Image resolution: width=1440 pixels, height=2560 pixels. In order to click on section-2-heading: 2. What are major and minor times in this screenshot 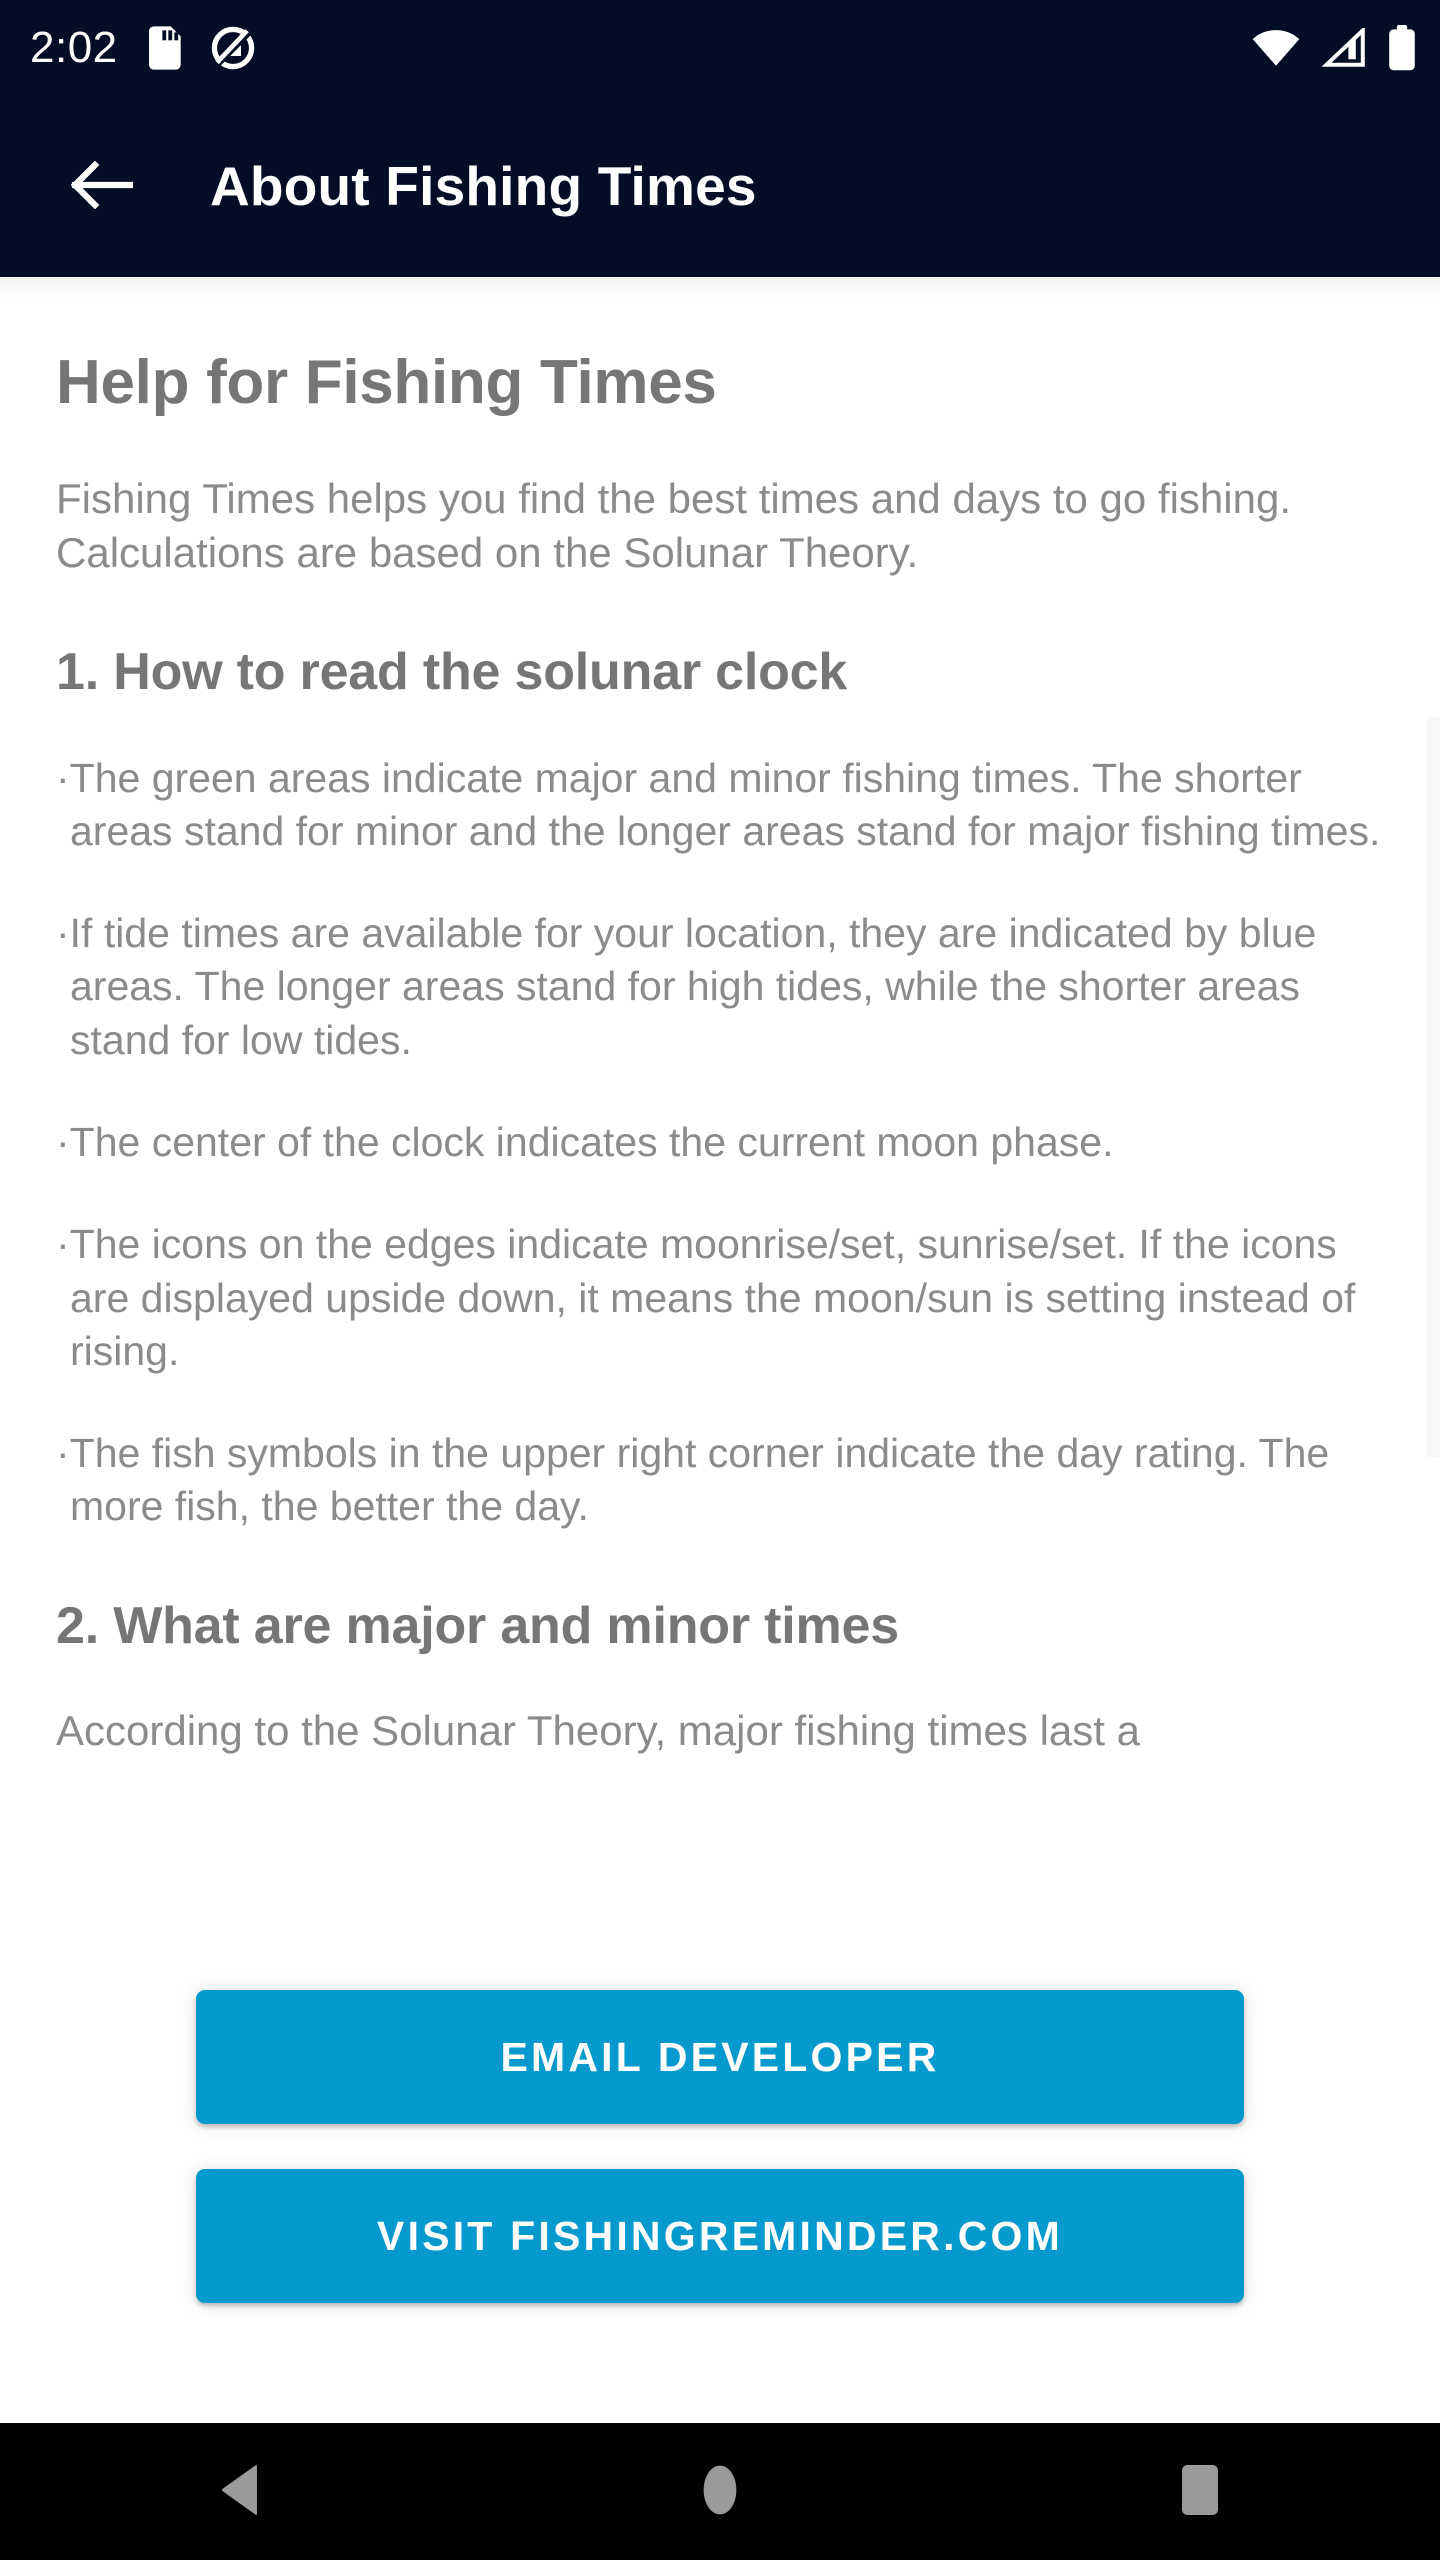, I will do `click(477, 1625)`.